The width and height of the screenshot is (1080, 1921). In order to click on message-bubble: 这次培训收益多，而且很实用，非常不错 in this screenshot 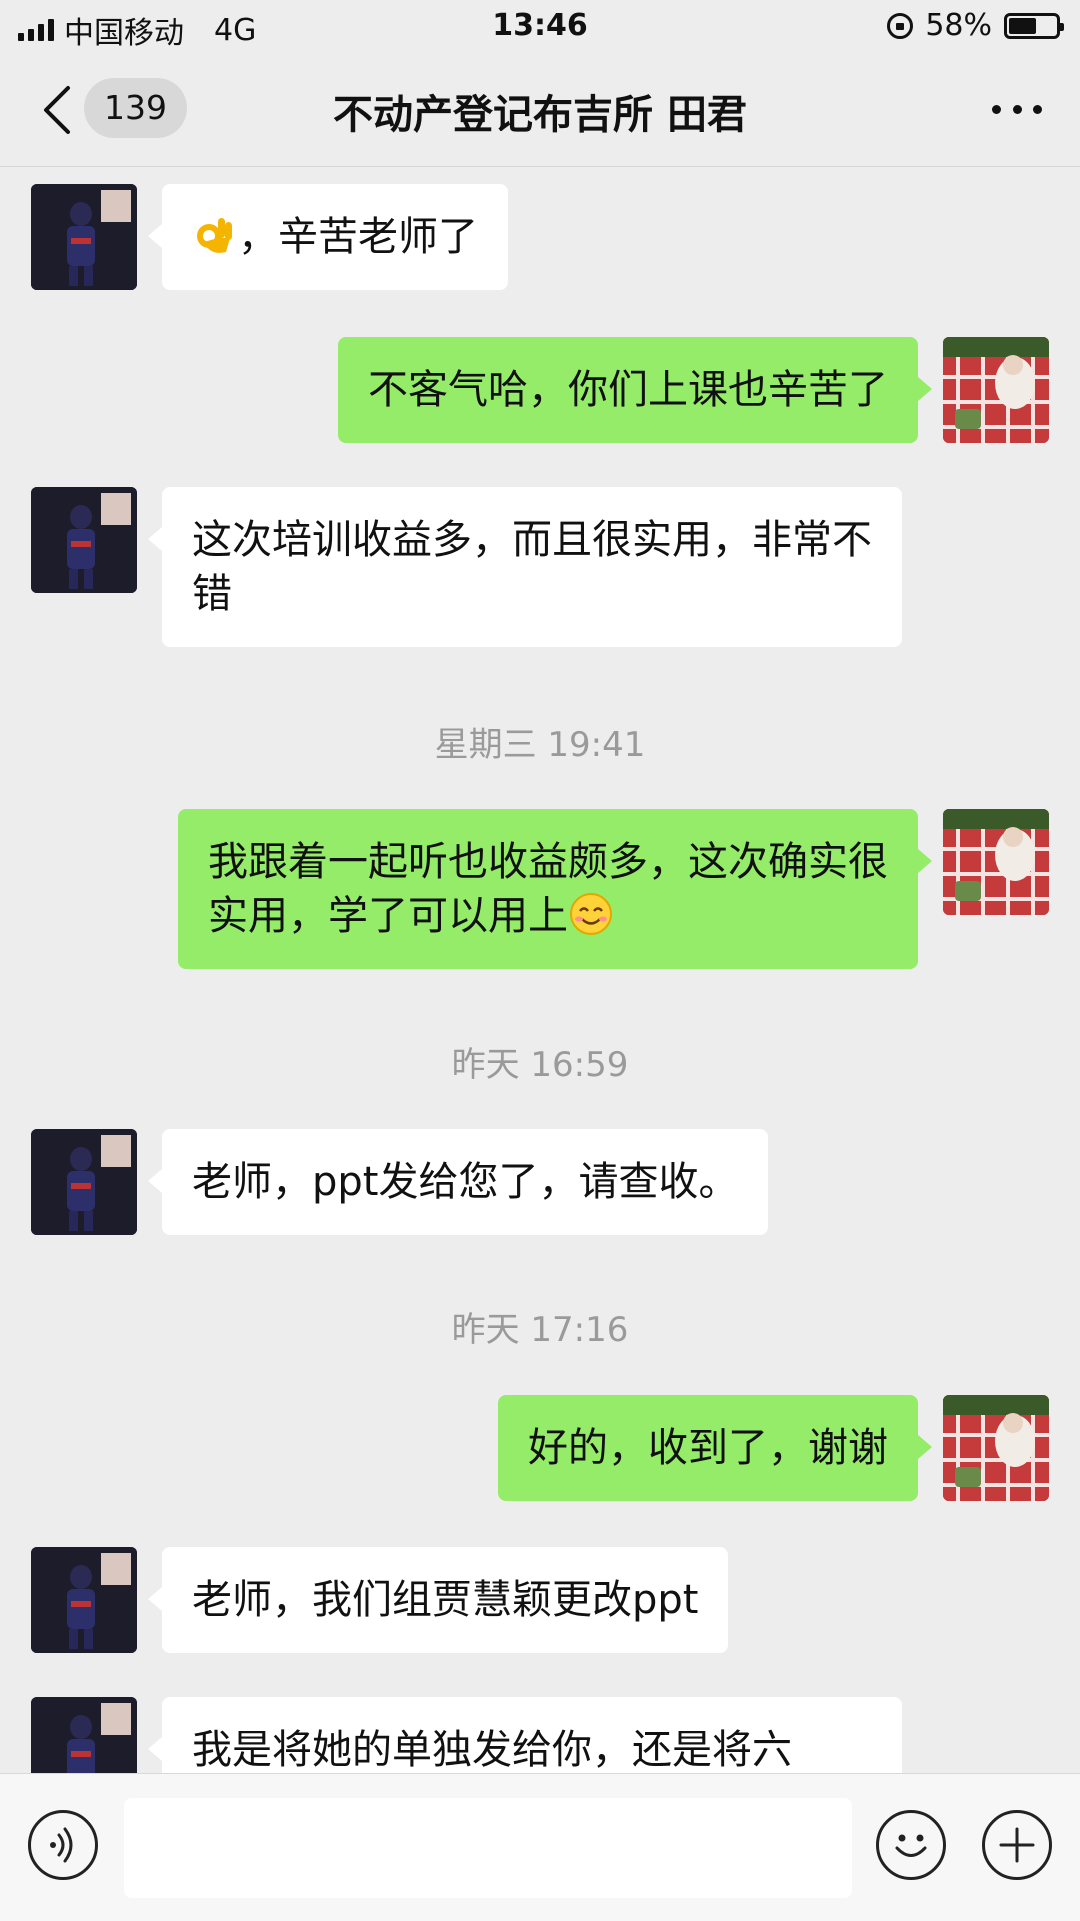, I will do `click(525, 567)`.